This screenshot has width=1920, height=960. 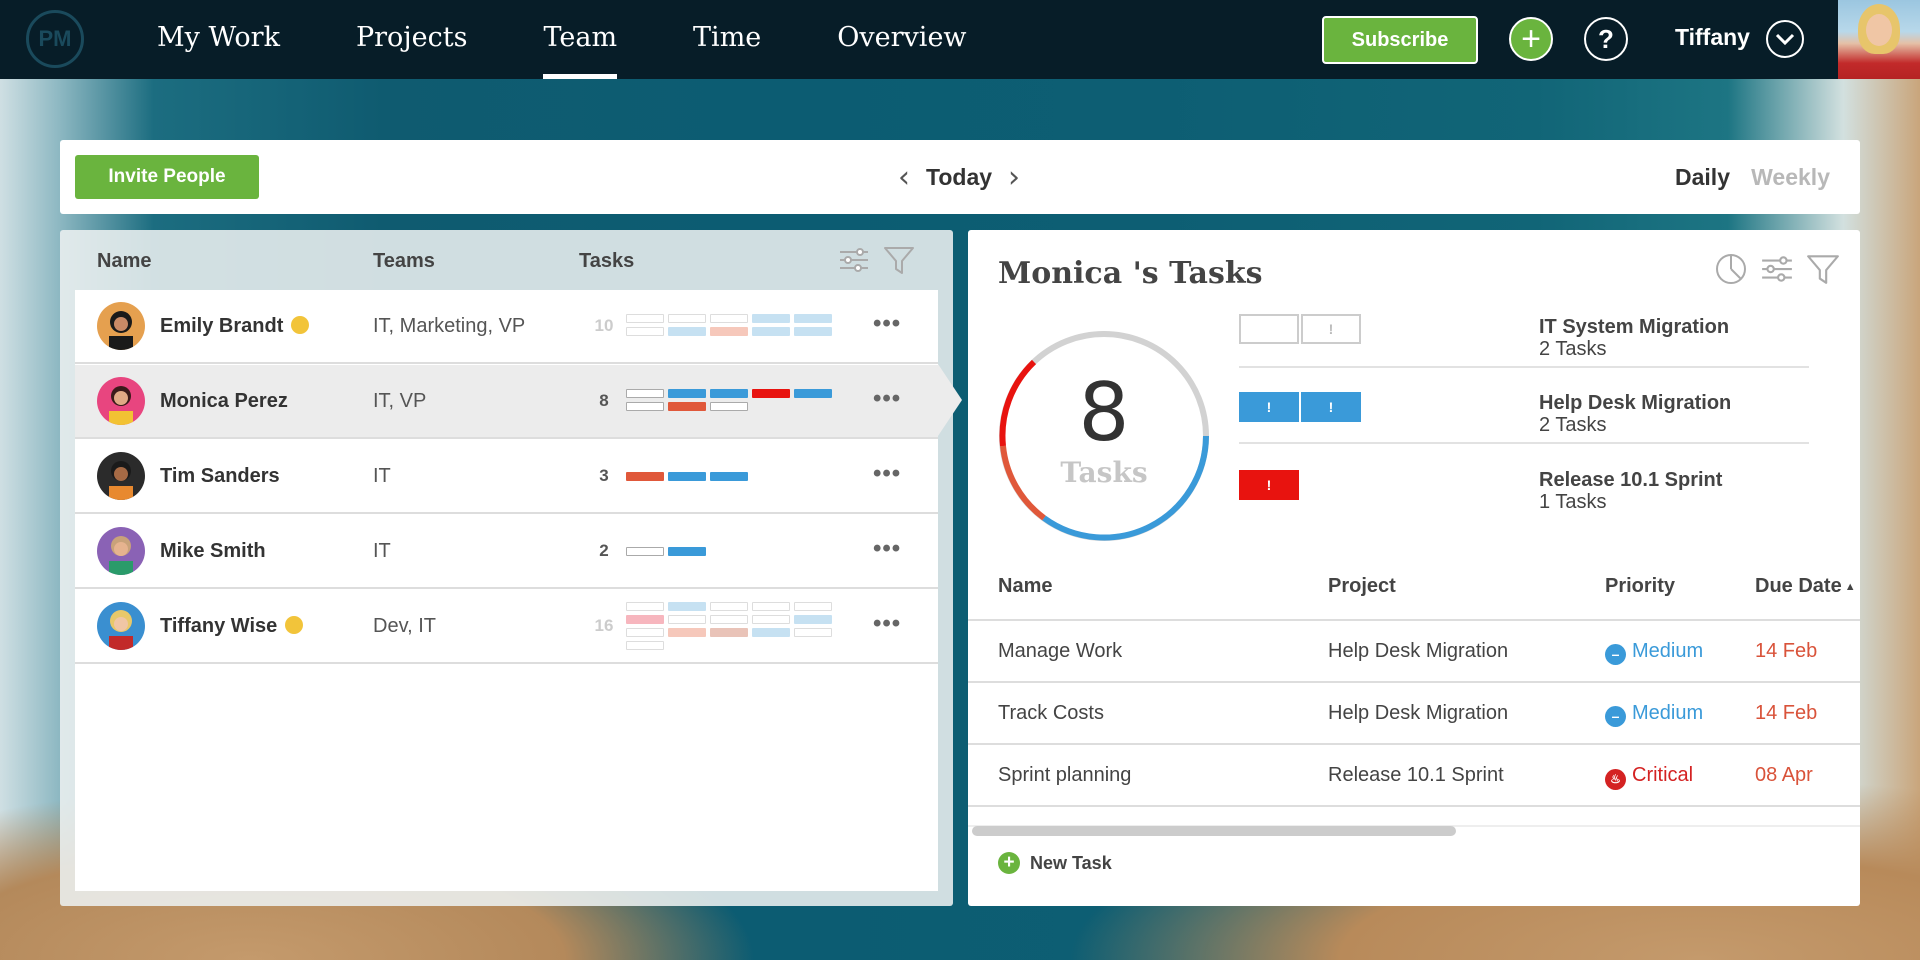 What do you see at coordinates (727, 39) in the screenshot?
I see `nav-time: Time` at bounding box center [727, 39].